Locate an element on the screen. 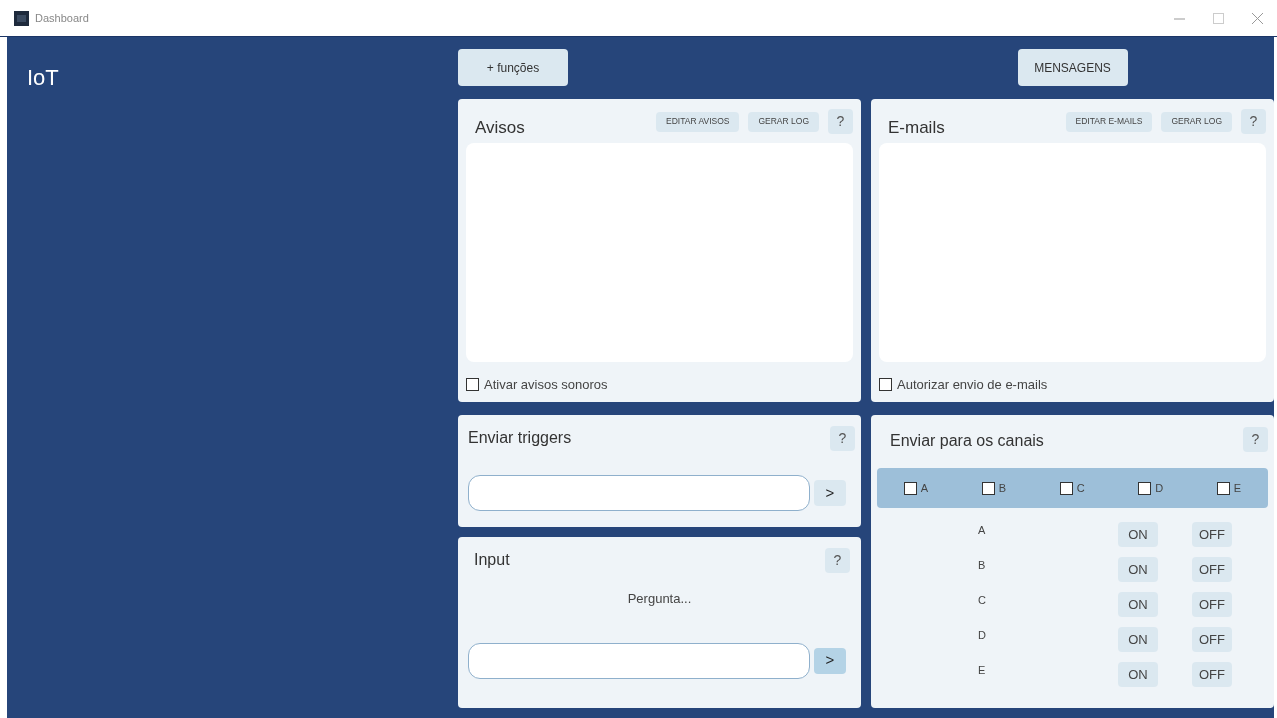 The height and width of the screenshot is (718, 1277). channel-label: B is located at coordinates (982, 566).